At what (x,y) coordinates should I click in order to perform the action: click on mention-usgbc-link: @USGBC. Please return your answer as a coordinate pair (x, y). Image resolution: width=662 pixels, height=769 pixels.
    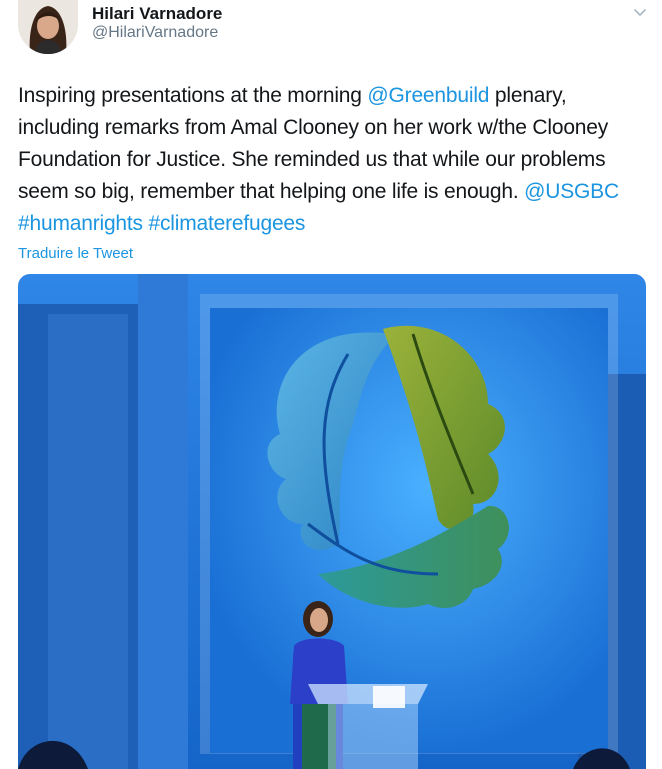
    Looking at the image, I should click on (571, 191).